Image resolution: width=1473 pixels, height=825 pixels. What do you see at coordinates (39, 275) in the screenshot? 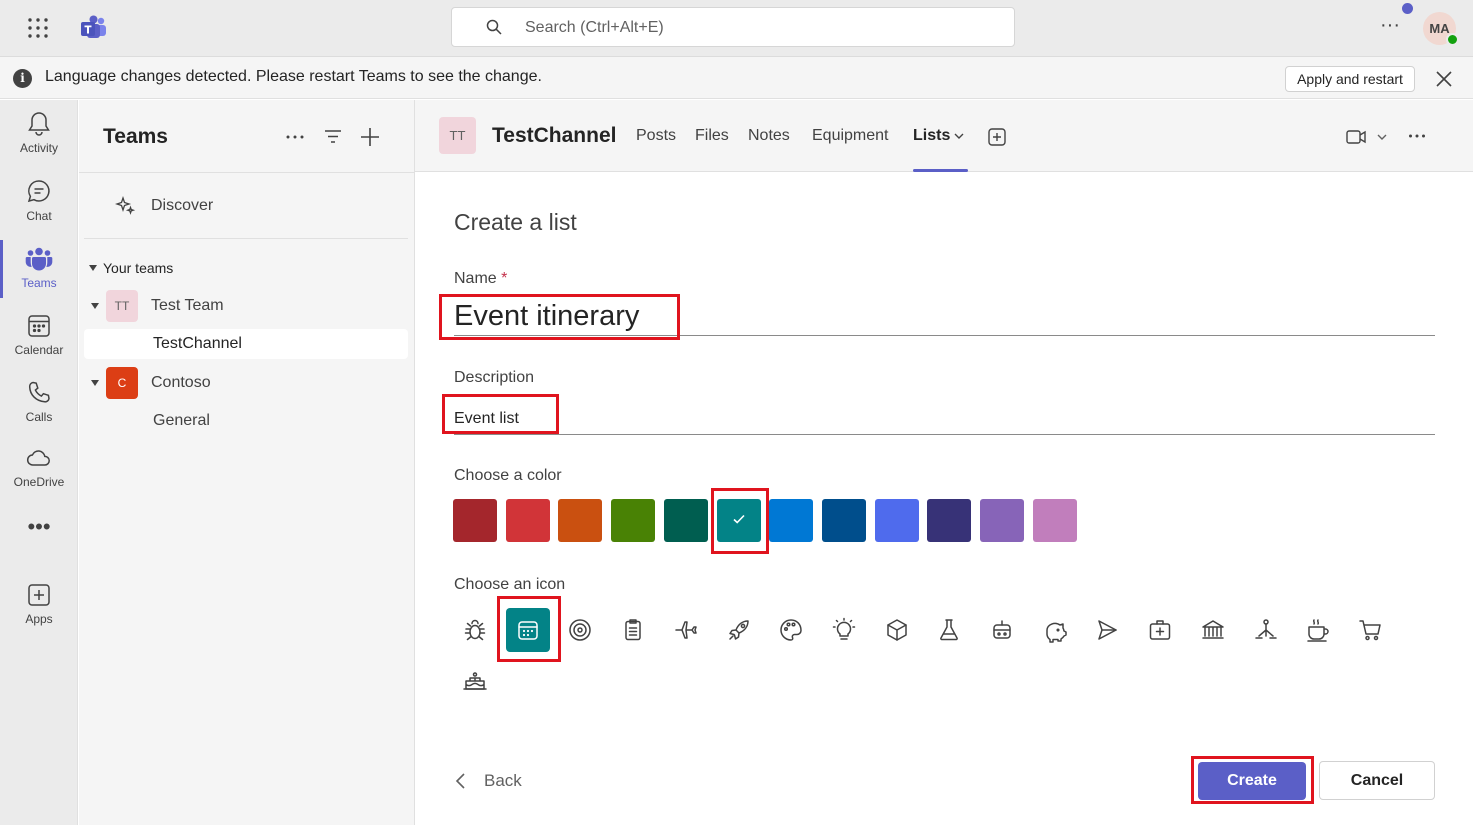
I see `rail-item-teams: Teams` at bounding box center [39, 275].